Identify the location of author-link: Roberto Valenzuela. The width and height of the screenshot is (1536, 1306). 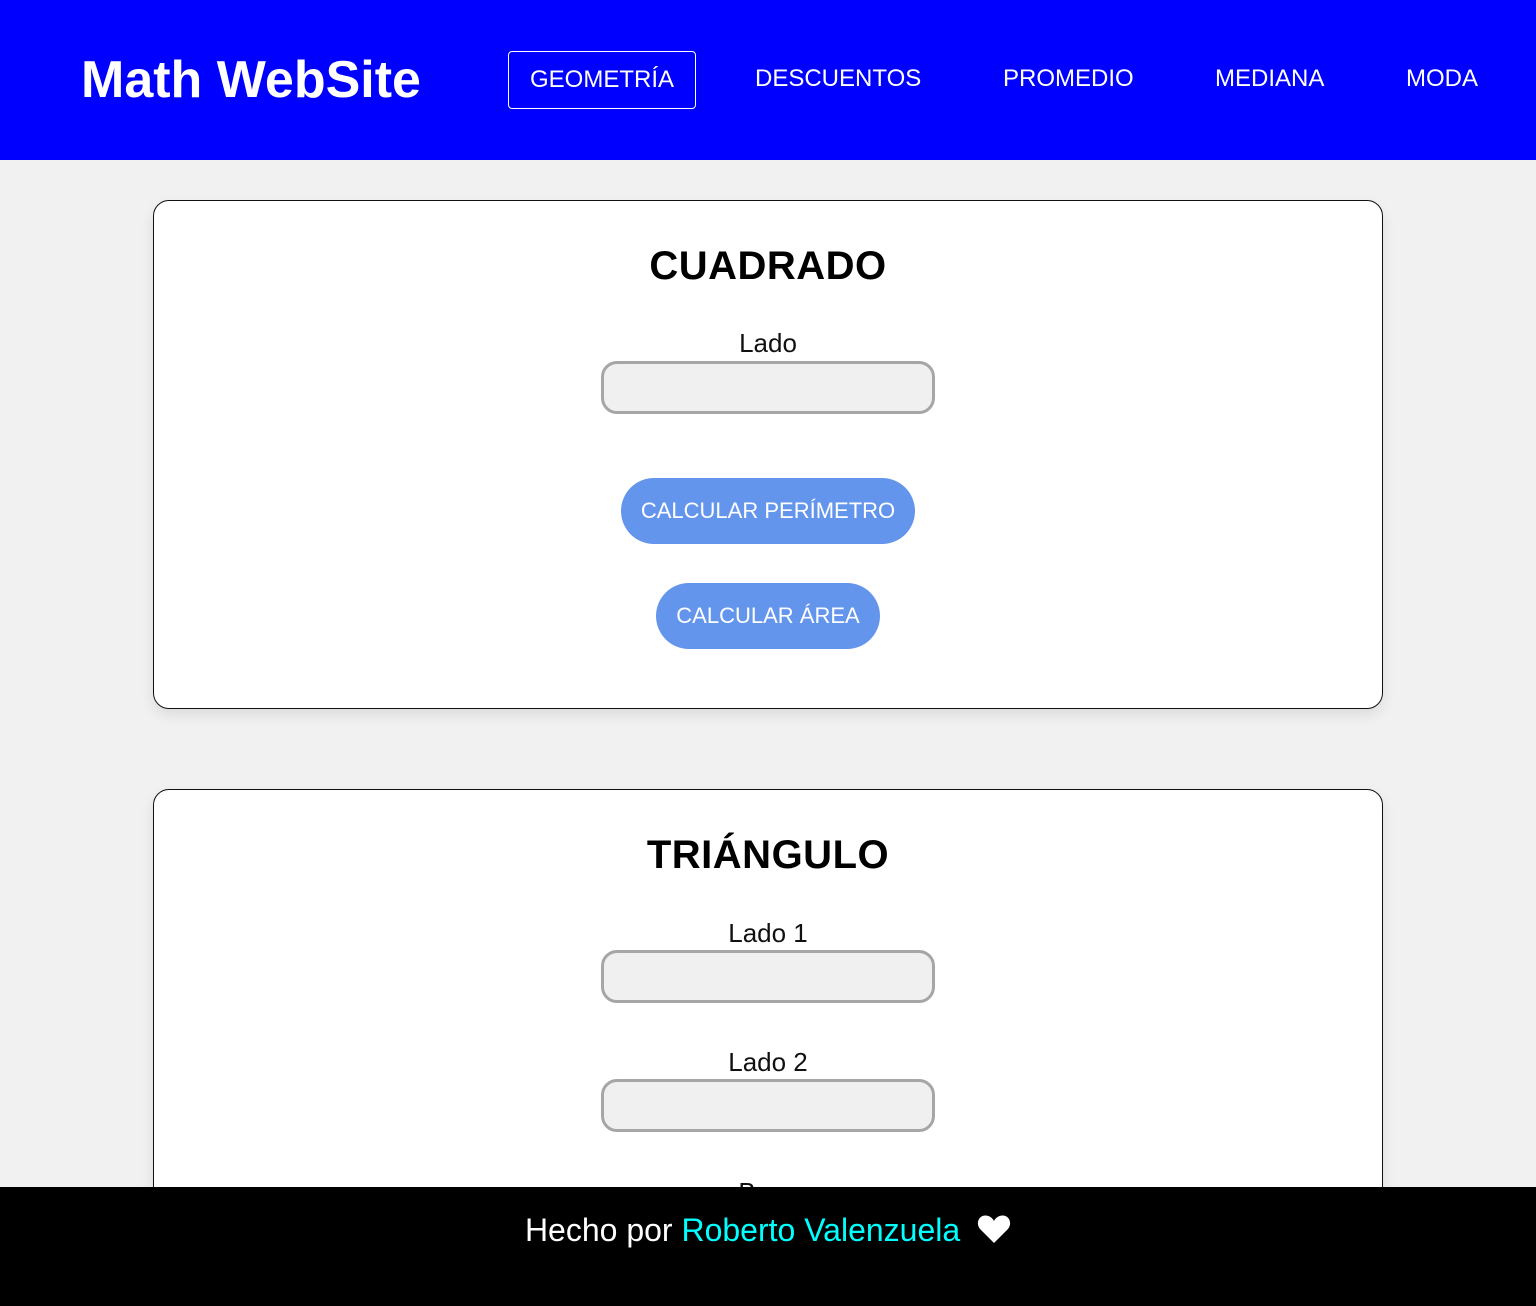
(820, 1230).